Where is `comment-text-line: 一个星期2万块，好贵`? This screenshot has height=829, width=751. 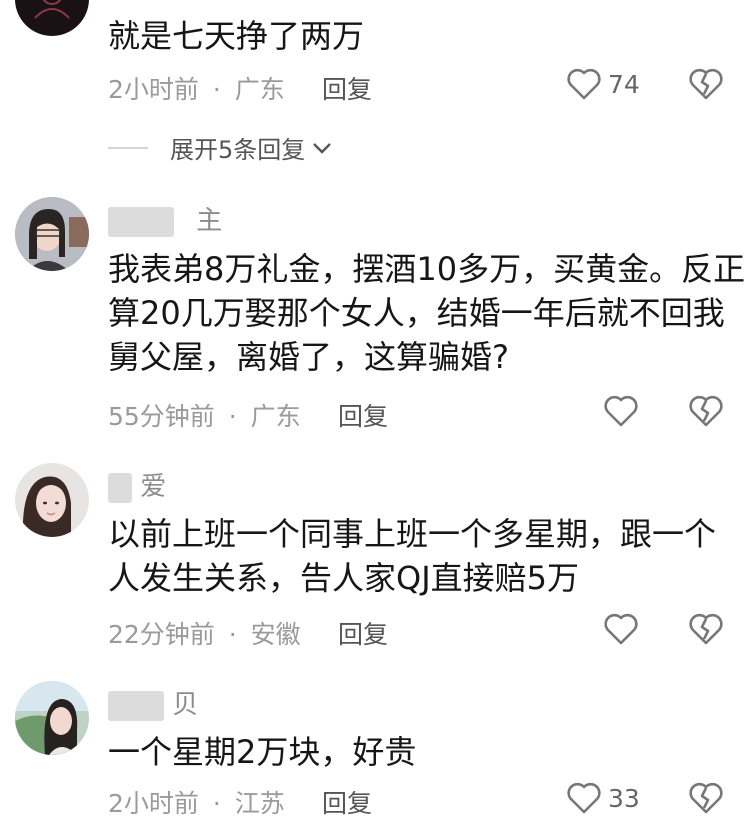 comment-text-line: 一个星期2万块，好贵 is located at coordinates (262, 752).